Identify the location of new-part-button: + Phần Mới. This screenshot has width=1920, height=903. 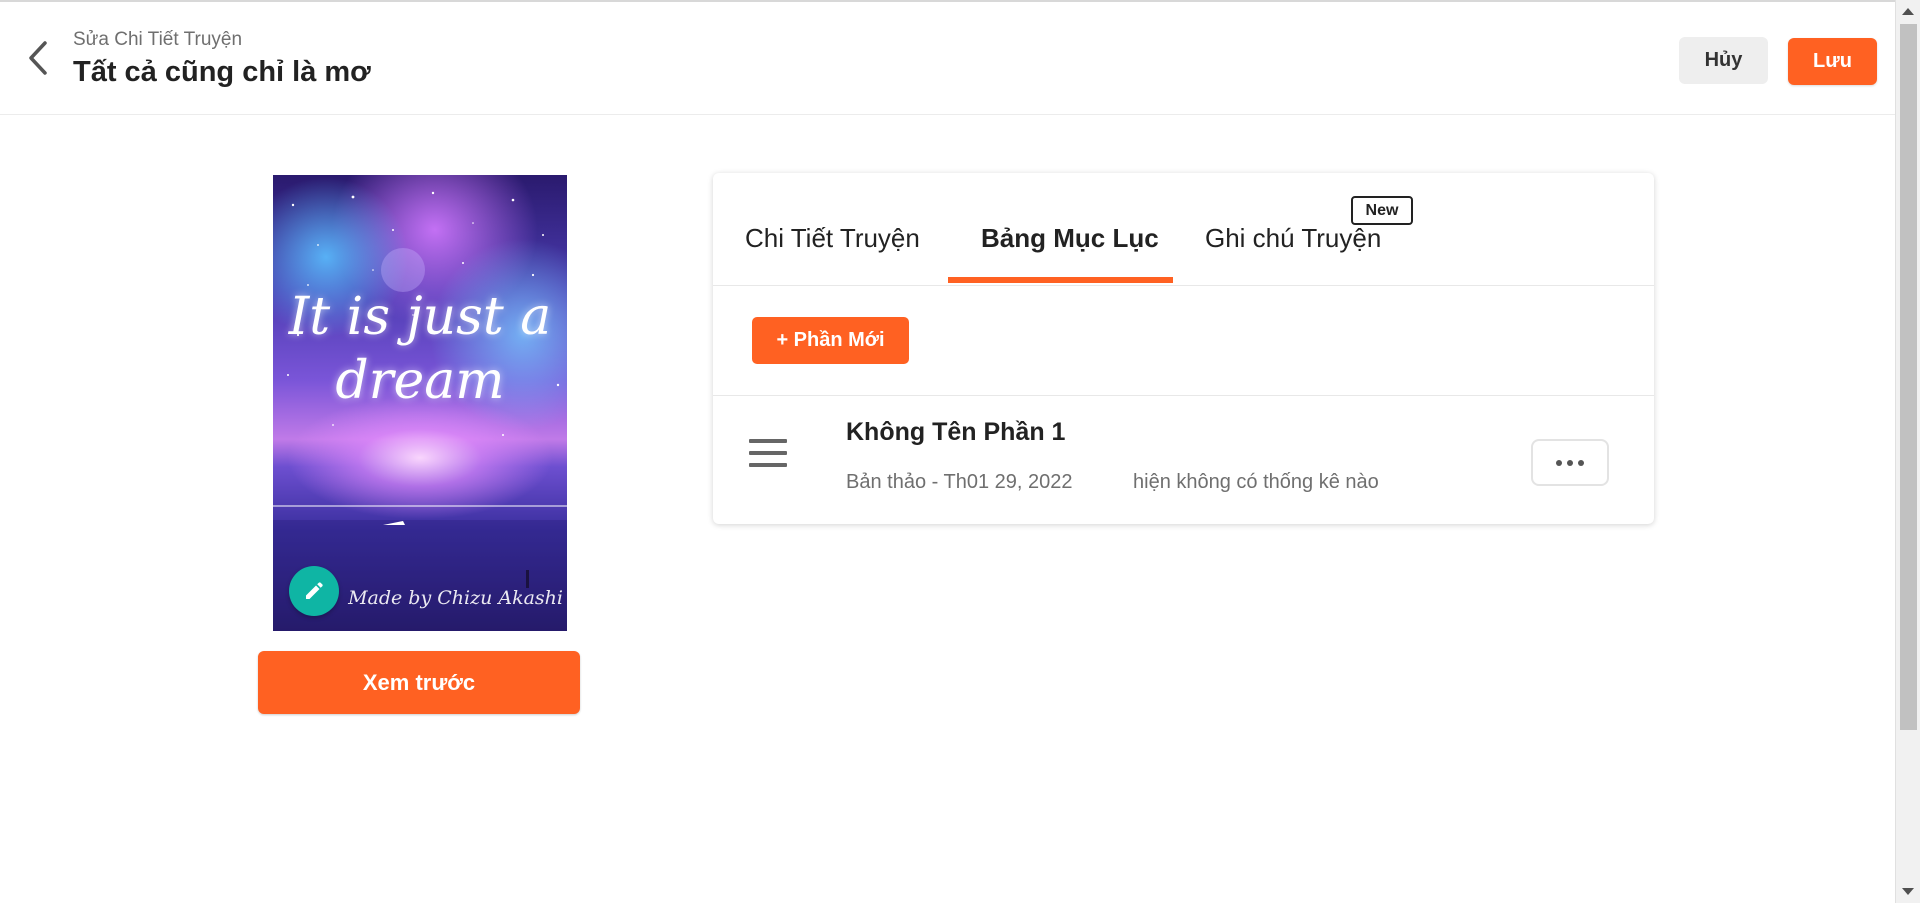
(830, 340).